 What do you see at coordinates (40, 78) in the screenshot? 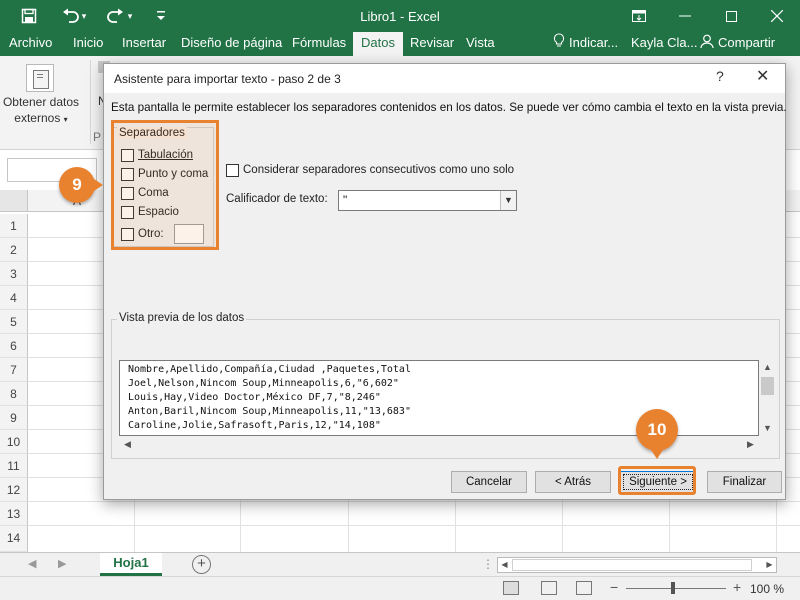
I see `external-data-icon` at bounding box center [40, 78].